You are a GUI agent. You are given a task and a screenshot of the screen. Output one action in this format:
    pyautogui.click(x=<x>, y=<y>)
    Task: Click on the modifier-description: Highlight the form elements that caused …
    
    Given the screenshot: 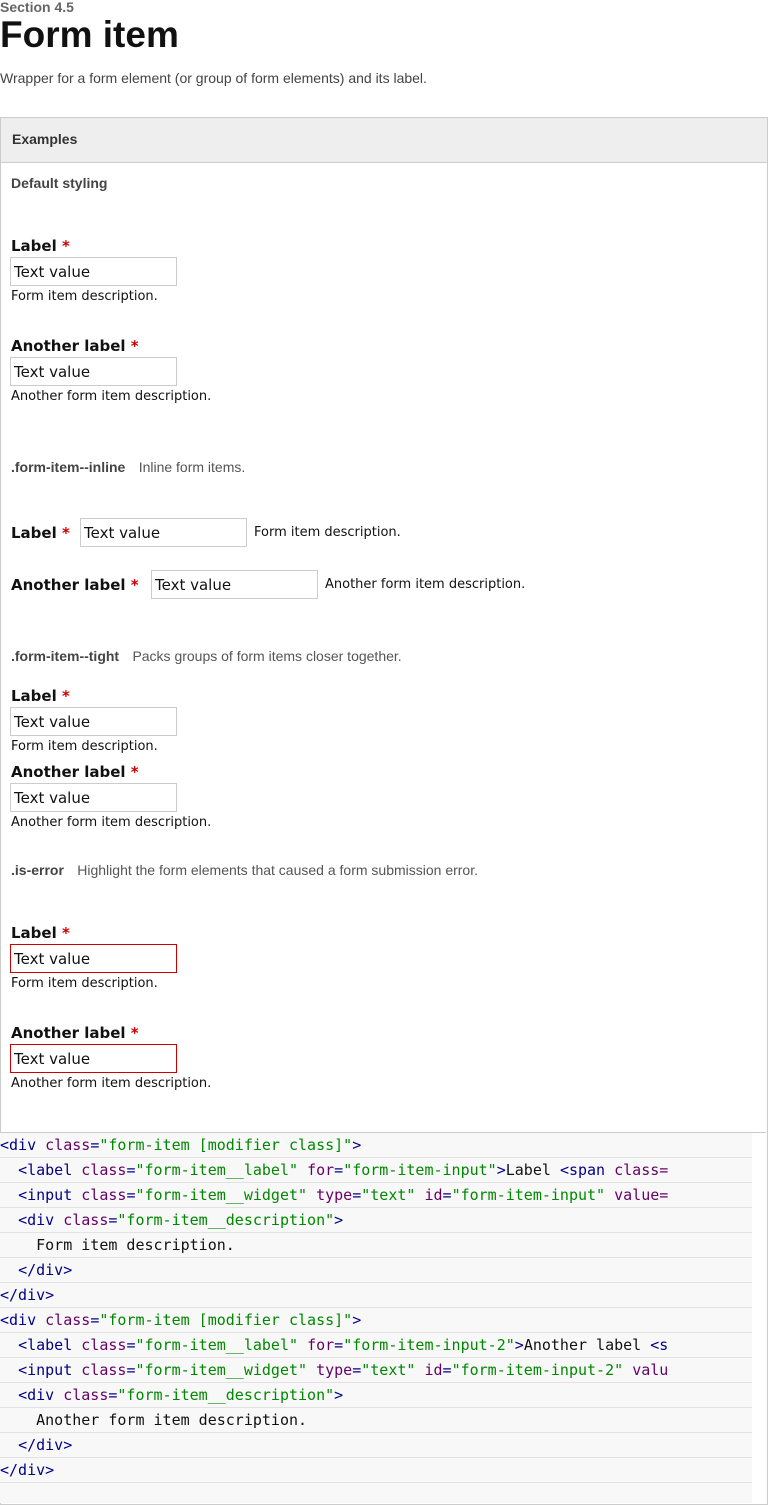 What is the action you would take?
    pyautogui.click(x=278, y=870)
    